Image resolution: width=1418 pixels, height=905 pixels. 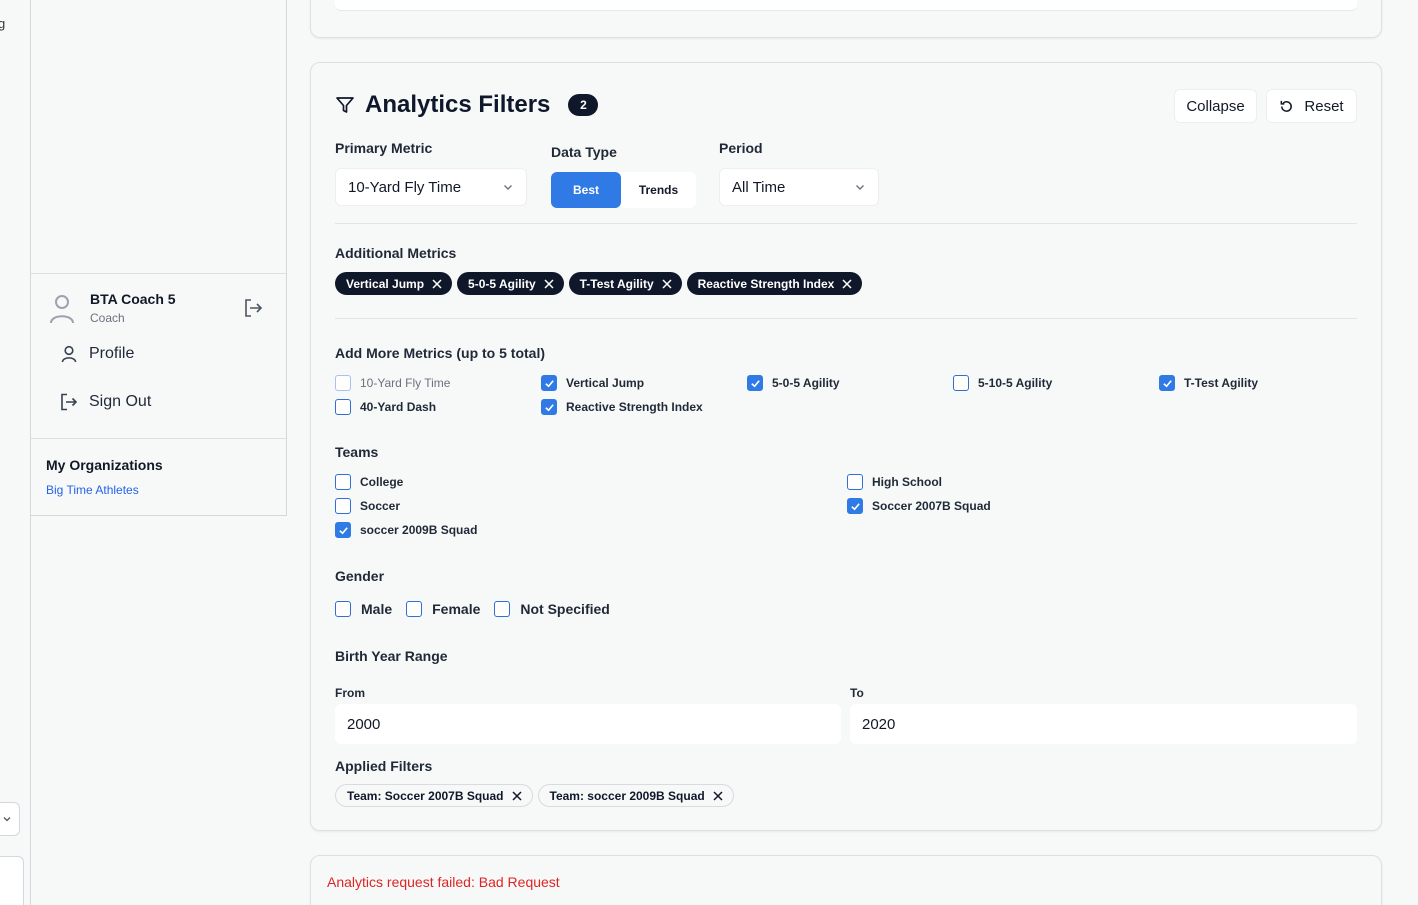 I want to click on option-label: Vertical Jump, so click(x=605, y=383).